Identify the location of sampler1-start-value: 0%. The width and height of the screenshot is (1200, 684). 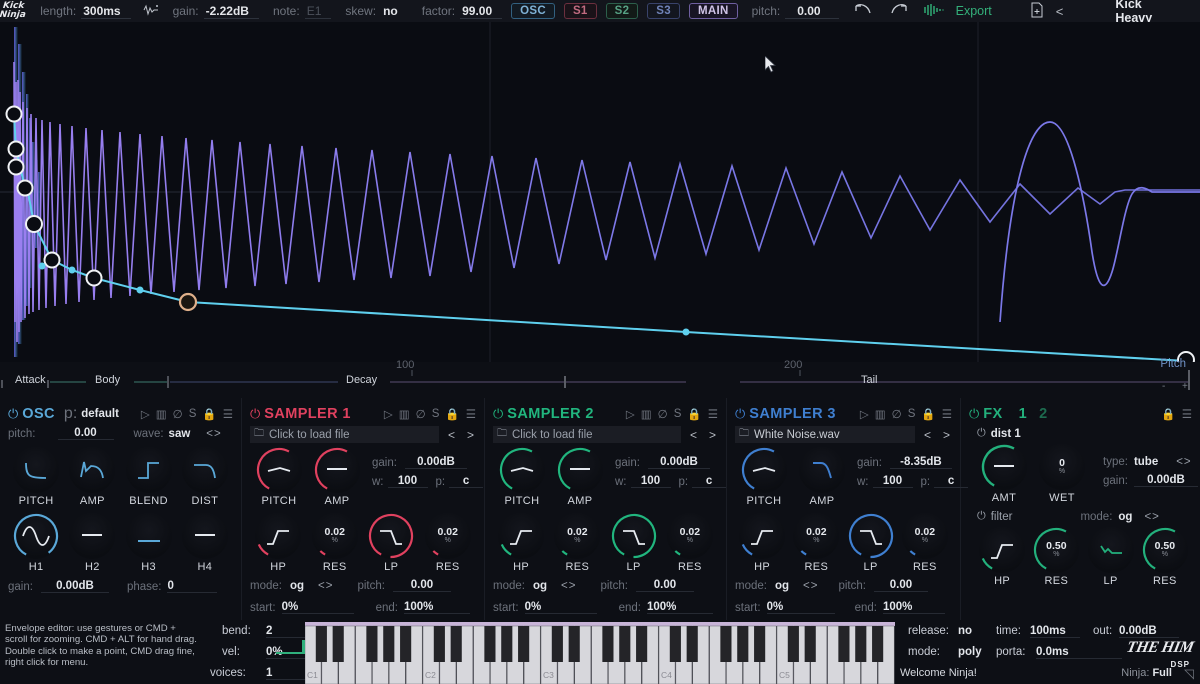
(317, 607).